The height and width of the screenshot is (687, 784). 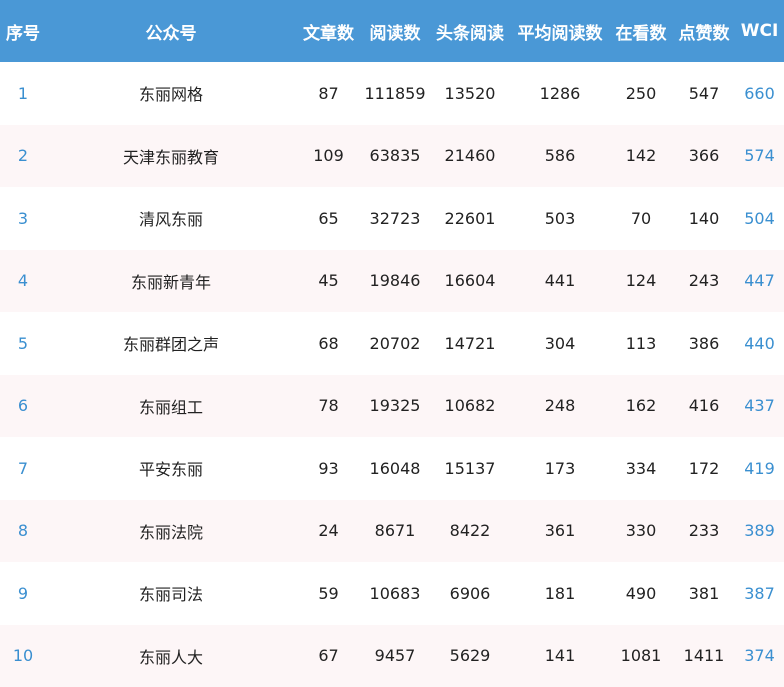 What do you see at coordinates (395, 406) in the screenshot?
I see `cell-reads: 19325` at bounding box center [395, 406].